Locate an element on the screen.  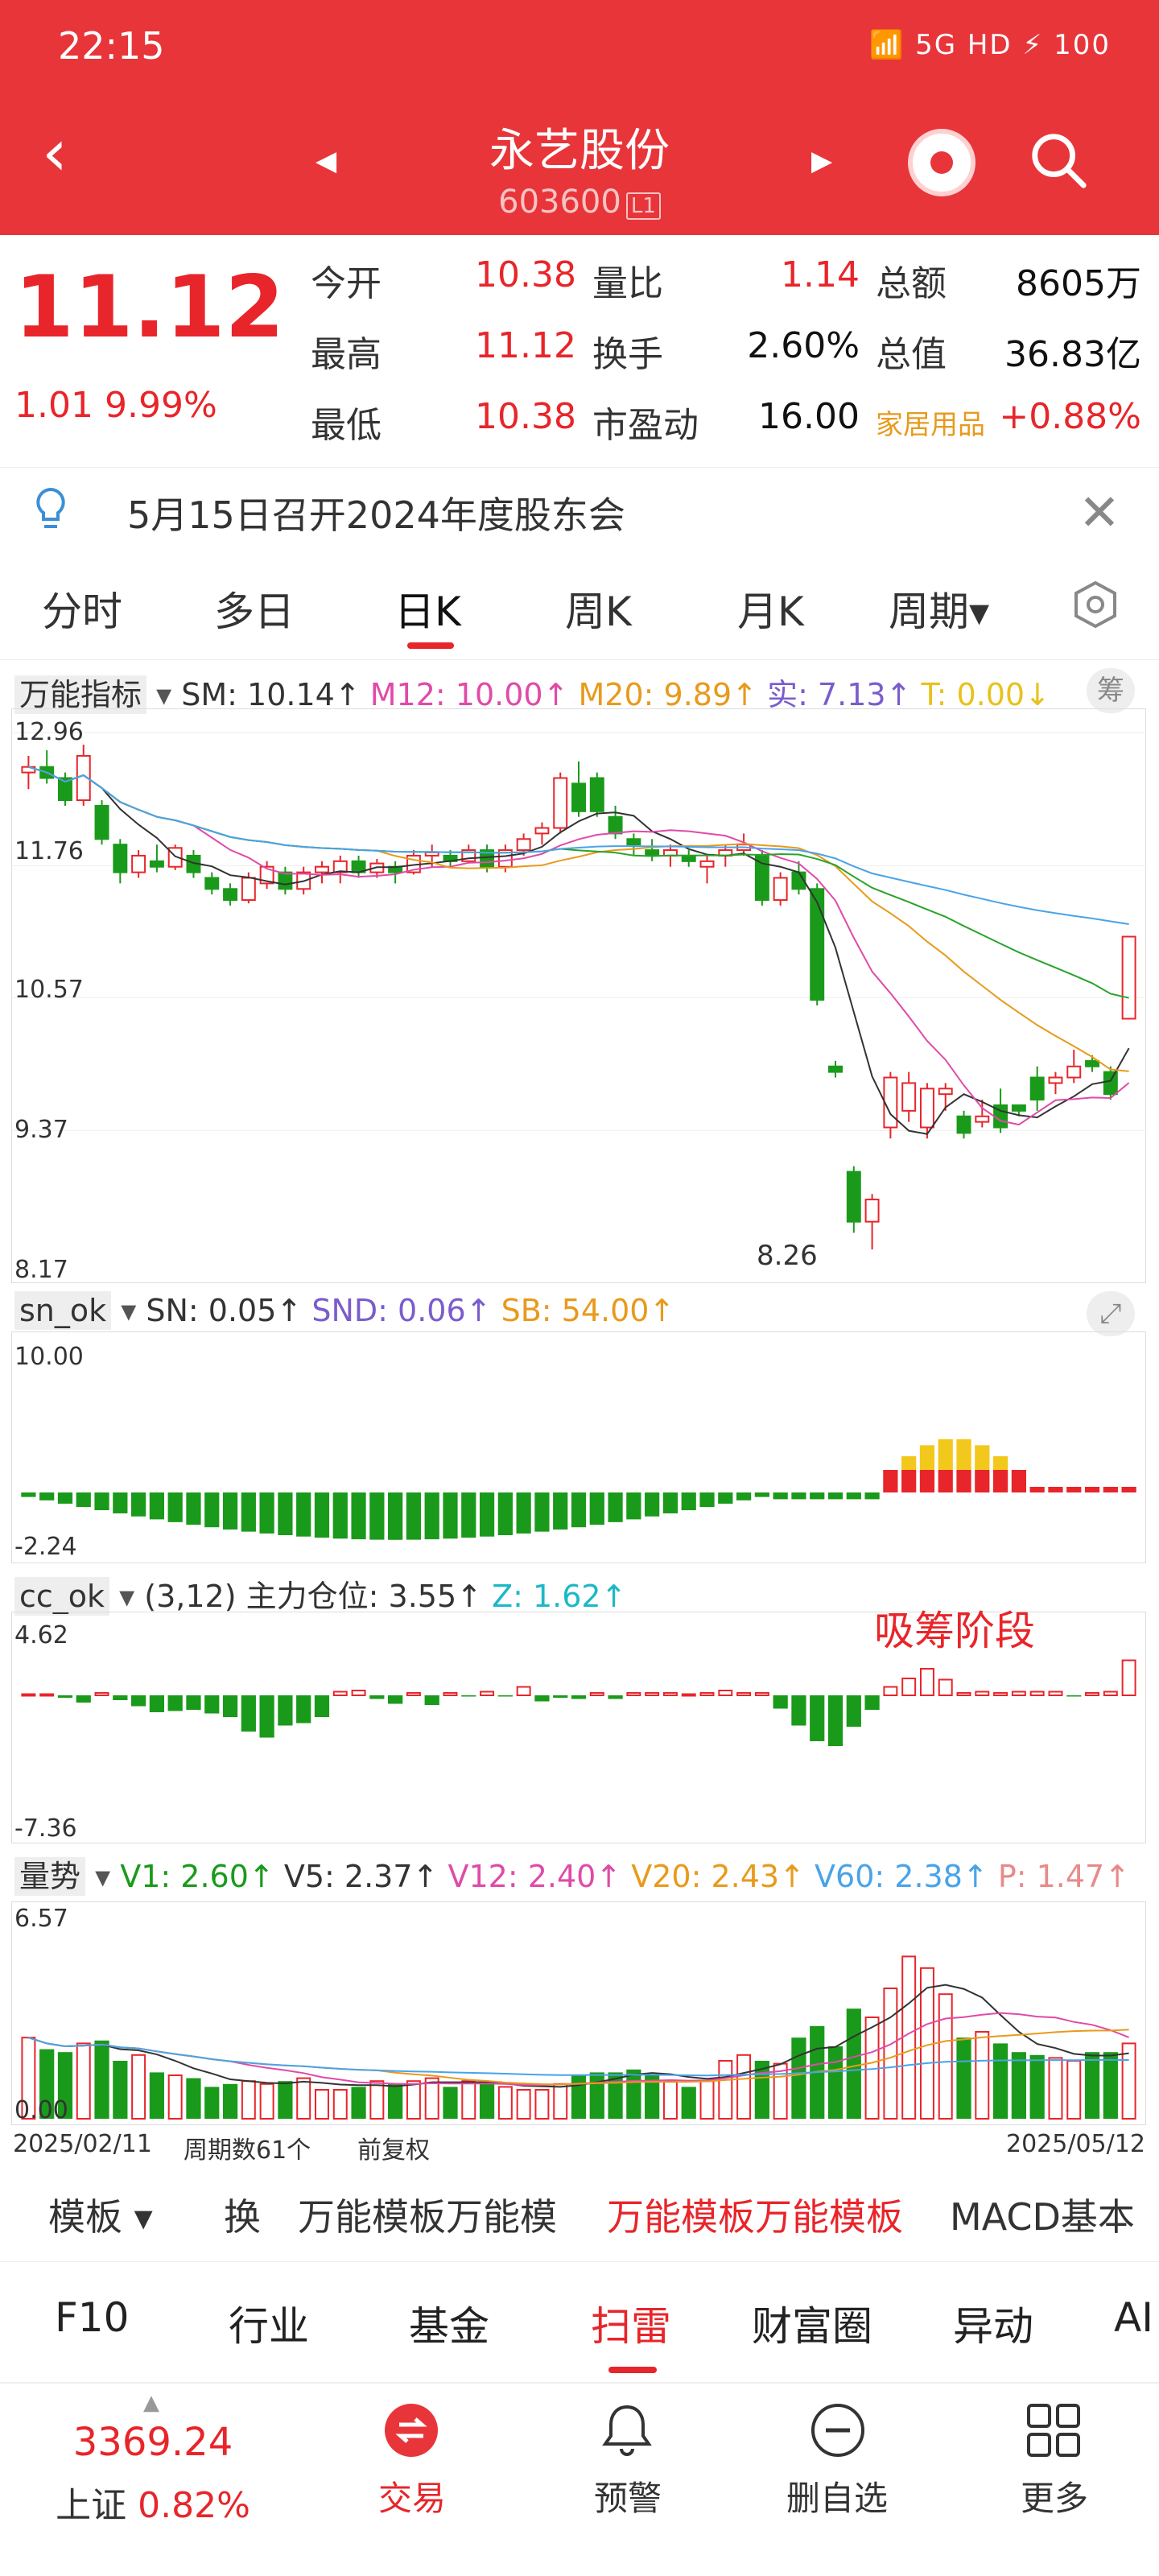
nav-f10: F10 is located at coordinates (92, 2317).